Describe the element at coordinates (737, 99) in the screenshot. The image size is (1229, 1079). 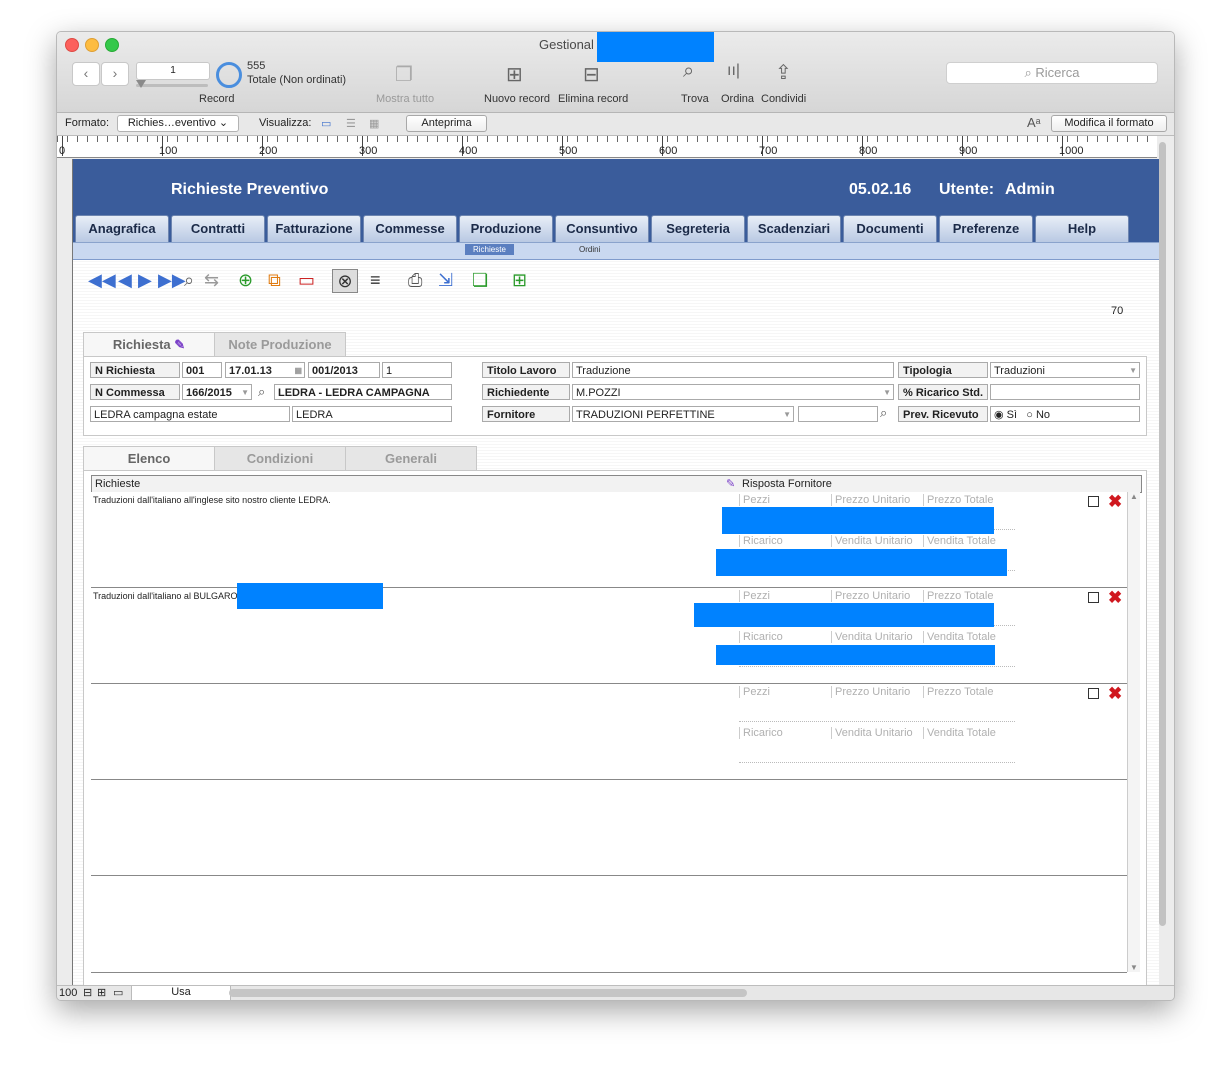
I see `sort-label: Ordina` at that location.